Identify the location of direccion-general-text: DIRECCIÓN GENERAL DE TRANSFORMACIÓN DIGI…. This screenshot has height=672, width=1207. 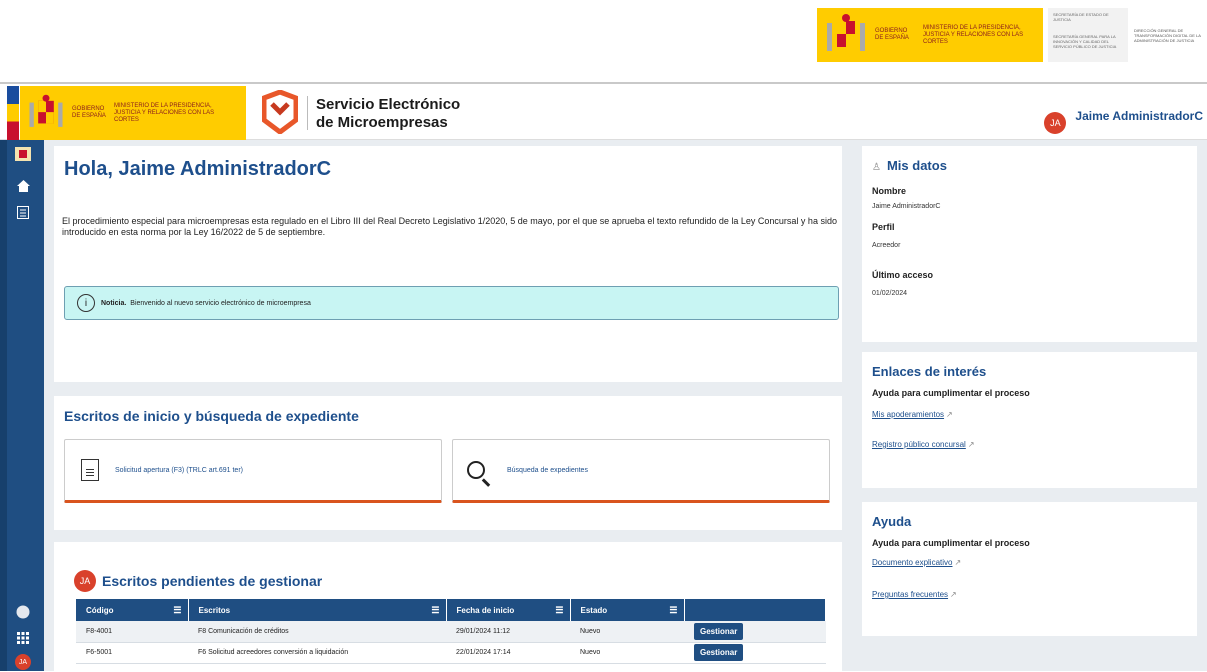
(1167, 35).